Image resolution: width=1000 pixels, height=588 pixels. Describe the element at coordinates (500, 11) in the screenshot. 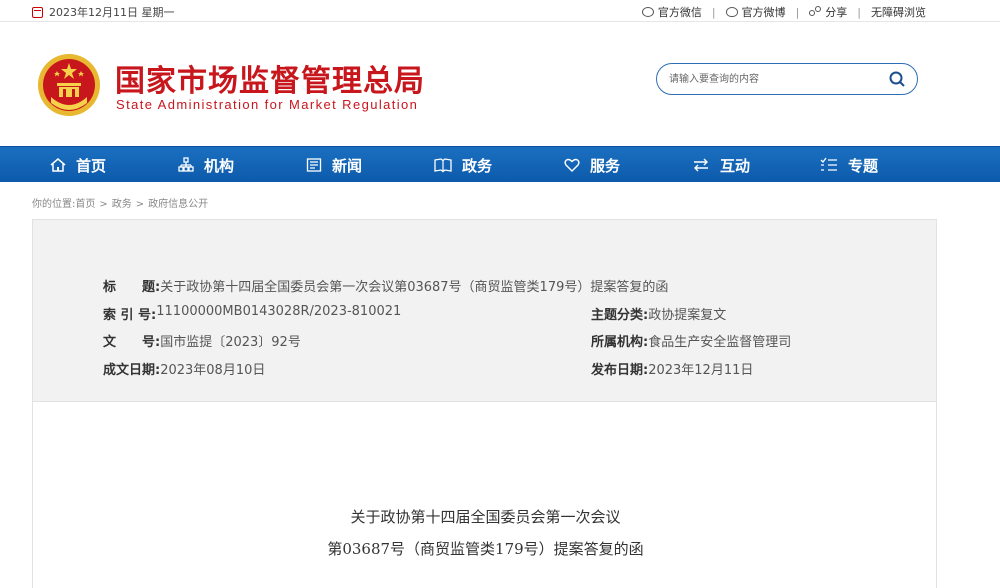

I see `top-bar: 2023年12月11日 星期一 官方微信 | 官方微博 | 分享 | 无障碍浏览` at that location.